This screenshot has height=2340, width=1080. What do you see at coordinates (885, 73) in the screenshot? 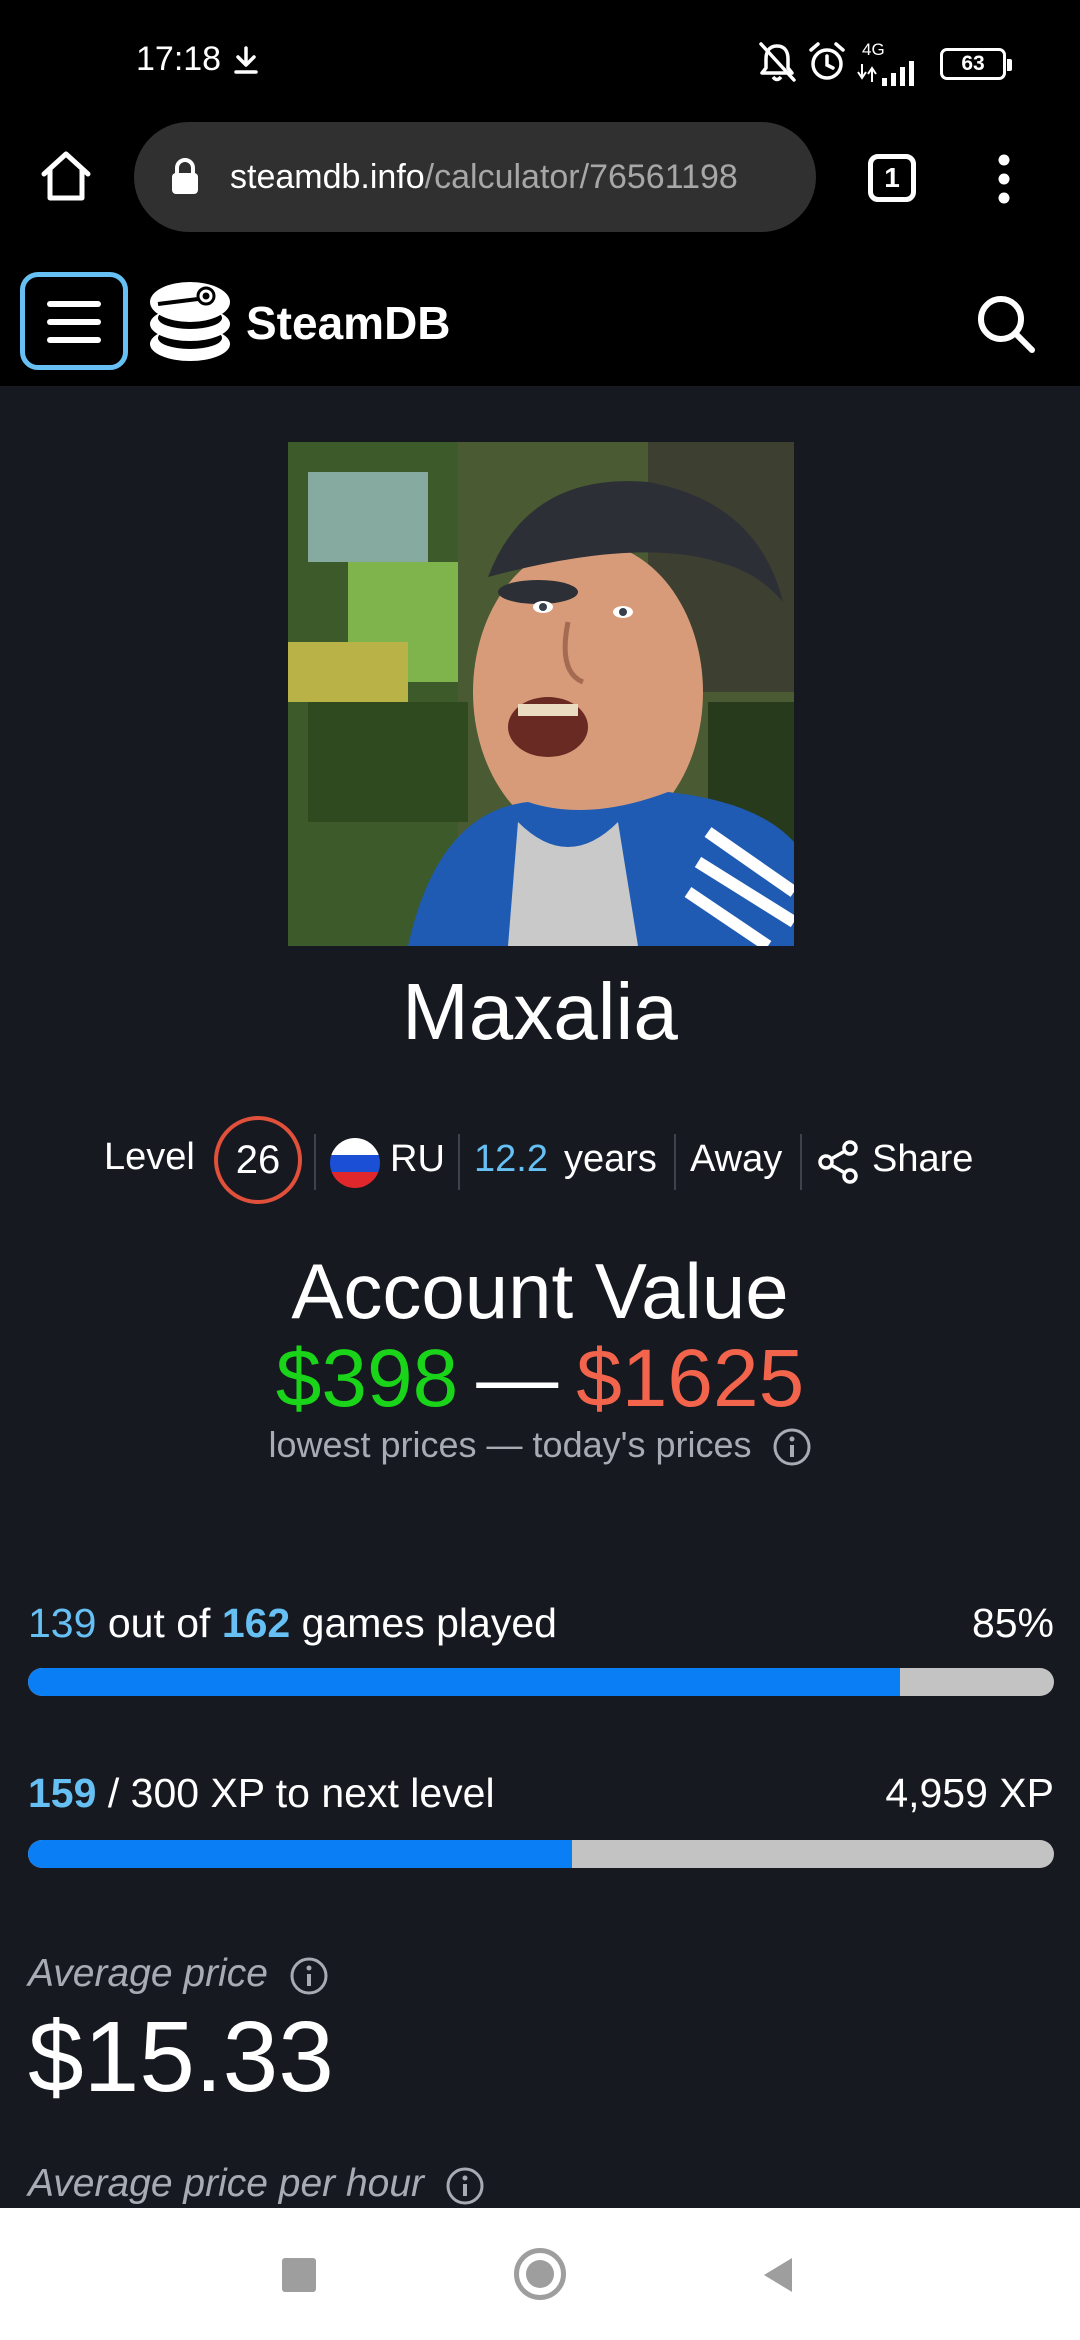
I see `signal-icon` at bounding box center [885, 73].